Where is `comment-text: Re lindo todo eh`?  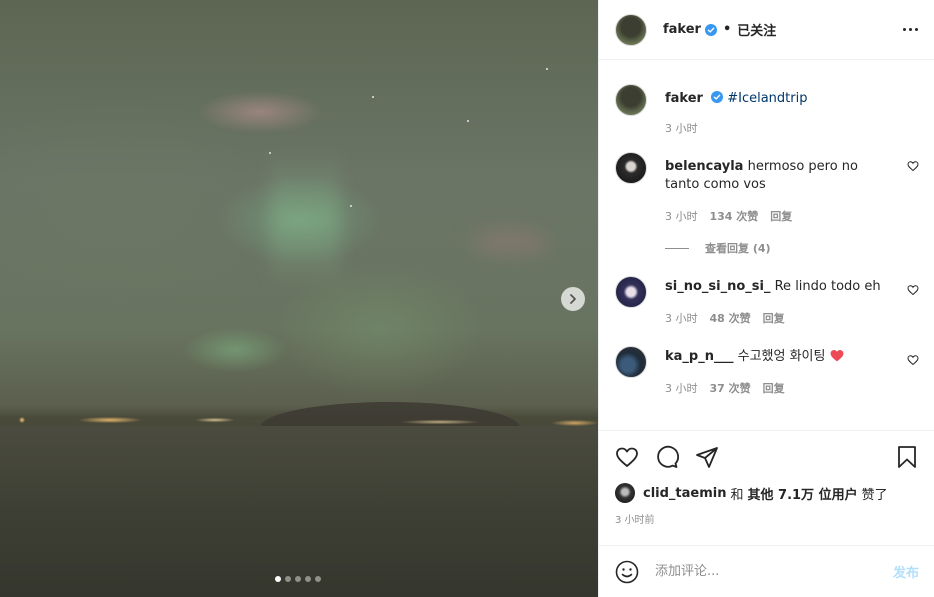
comment-text: Re lindo todo eh is located at coordinates (827, 286).